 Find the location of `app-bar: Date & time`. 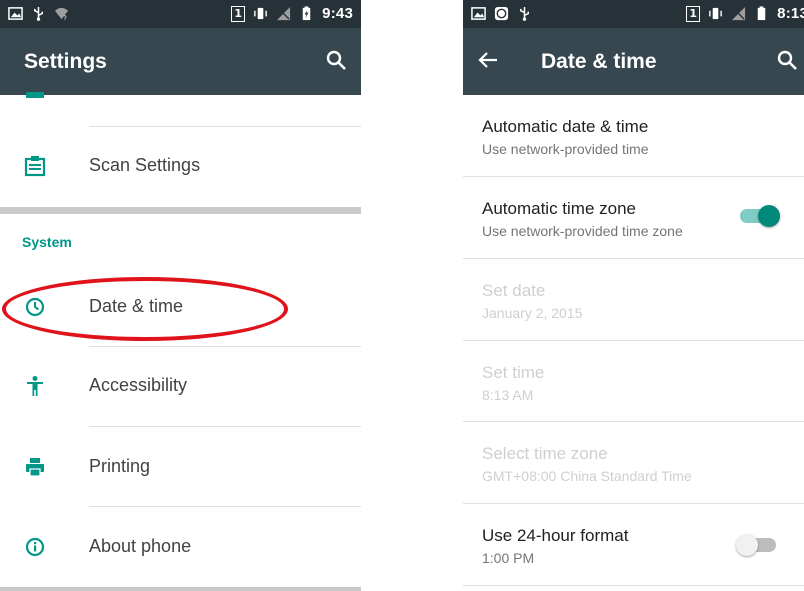

app-bar: Date & time is located at coordinates (633, 61).